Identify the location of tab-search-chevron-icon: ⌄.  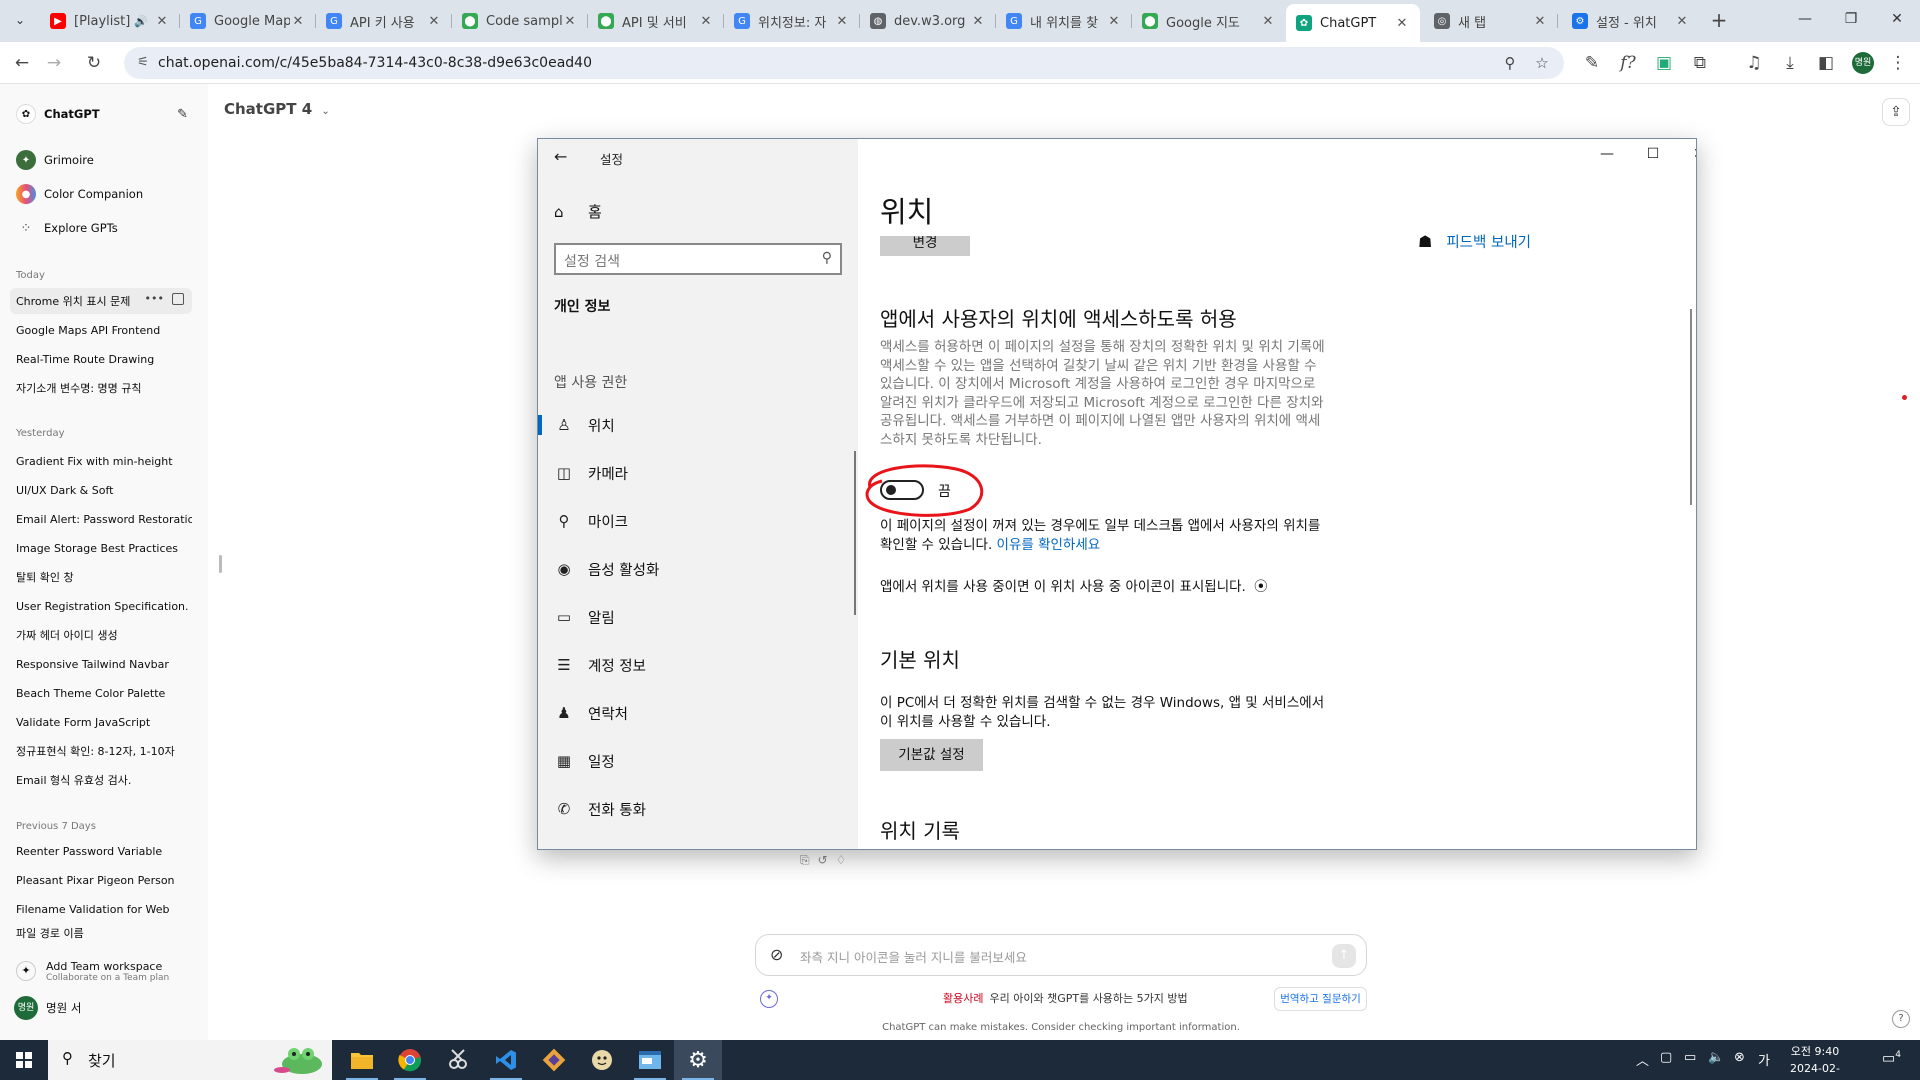
(20, 20).